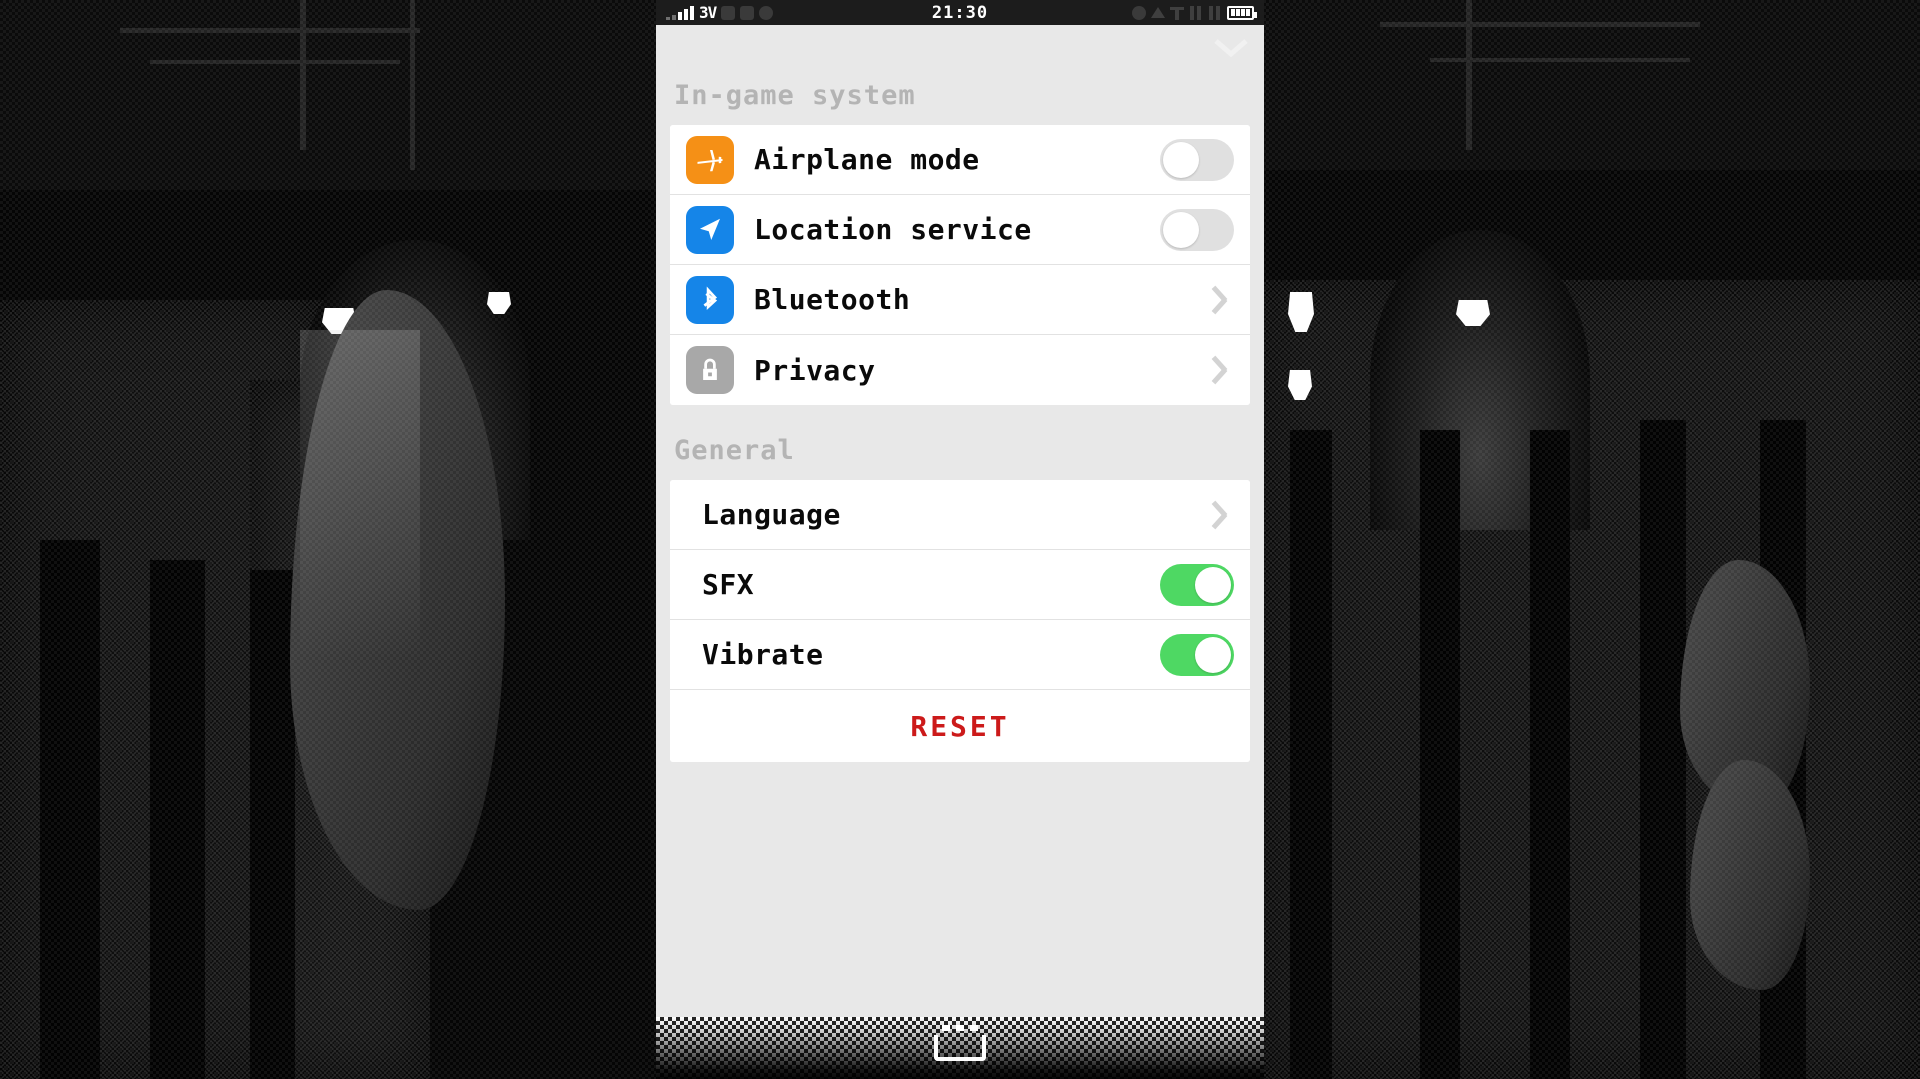 Image resolution: width=1920 pixels, height=1079 pixels. I want to click on row-language: Language, so click(960, 515).